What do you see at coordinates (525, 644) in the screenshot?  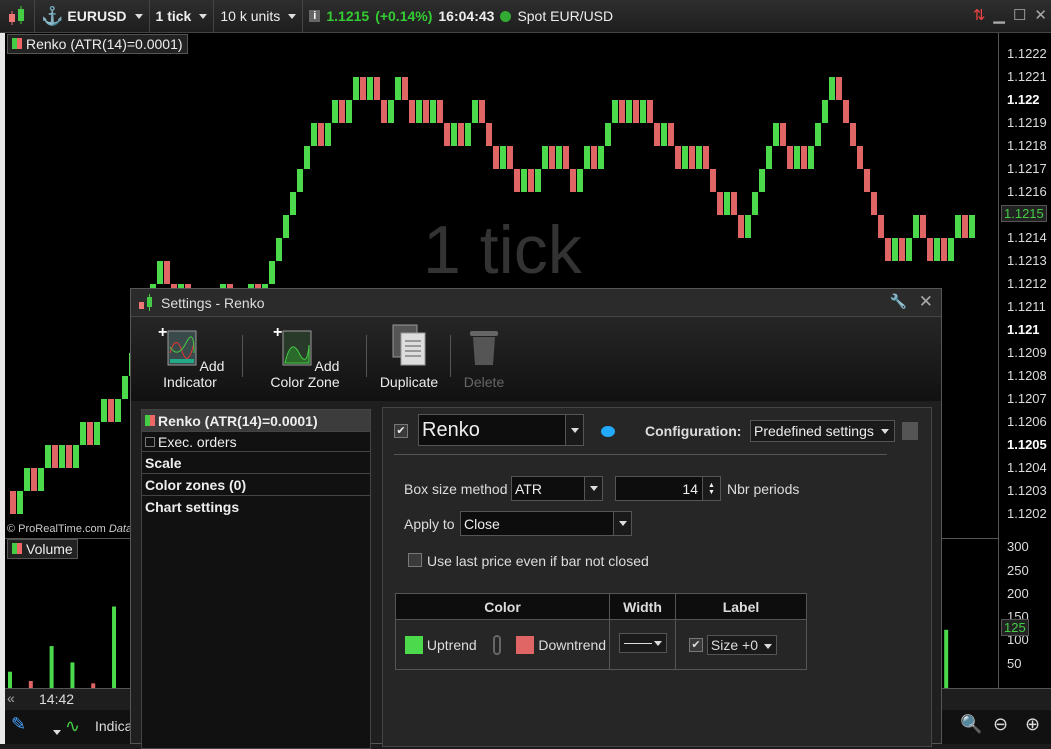 I see `downtrend-color-swatch` at bounding box center [525, 644].